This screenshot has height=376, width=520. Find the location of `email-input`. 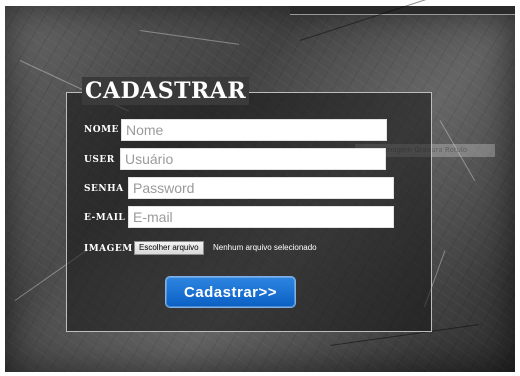

email-input is located at coordinates (261, 217).